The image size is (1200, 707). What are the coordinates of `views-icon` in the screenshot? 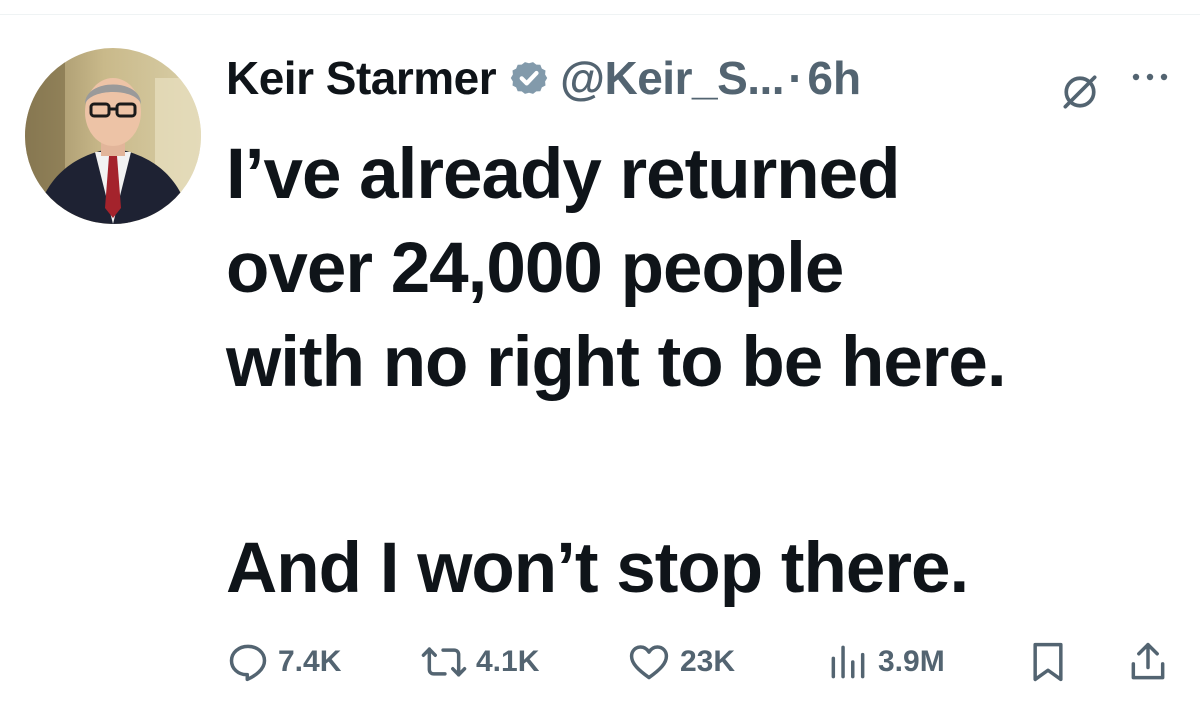 It's located at (848, 662).